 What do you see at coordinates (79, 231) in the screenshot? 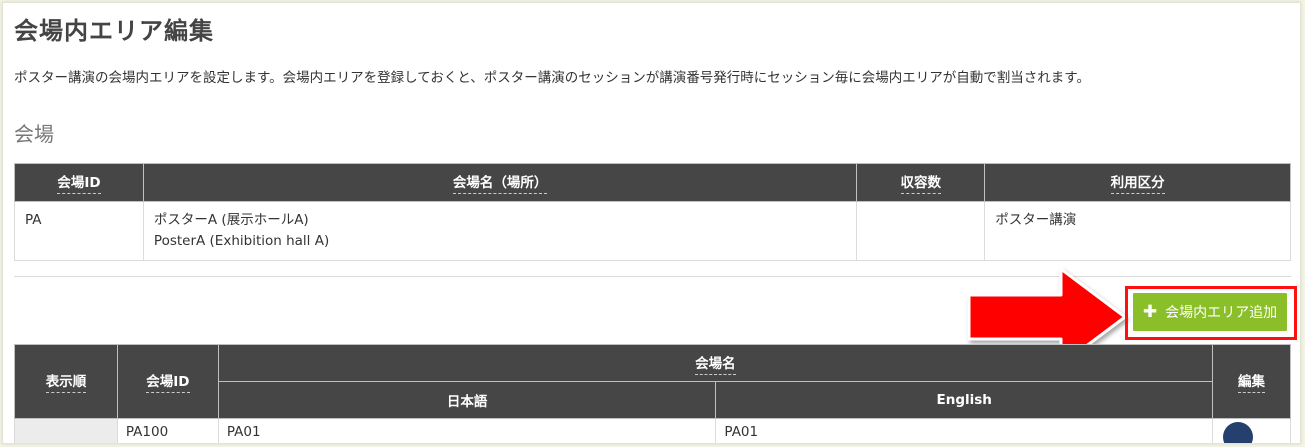
I see `venue-id-cell: PA` at bounding box center [79, 231].